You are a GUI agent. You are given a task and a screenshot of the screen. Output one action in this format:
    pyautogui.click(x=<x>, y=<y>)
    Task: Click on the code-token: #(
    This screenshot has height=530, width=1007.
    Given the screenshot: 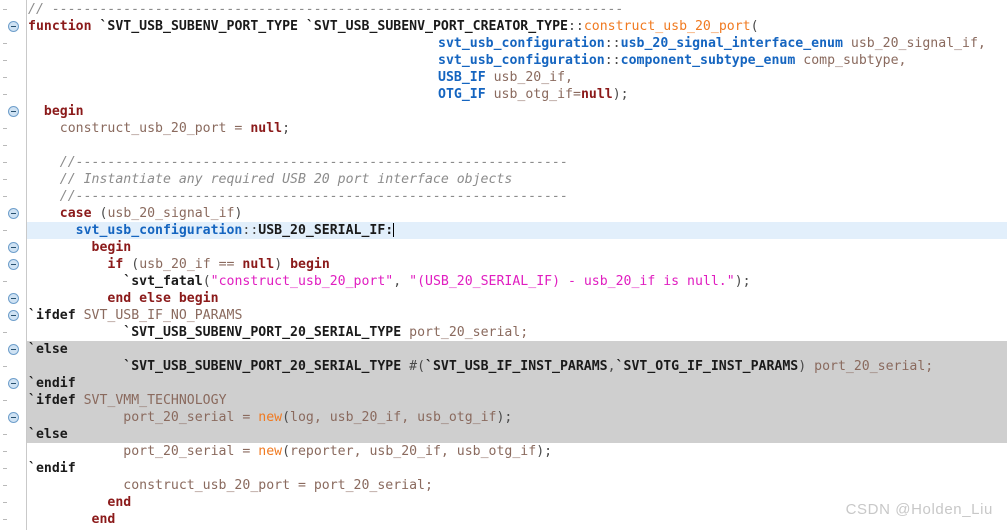 What is the action you would take?
    pyautogui.click(x=417, y=366)
    